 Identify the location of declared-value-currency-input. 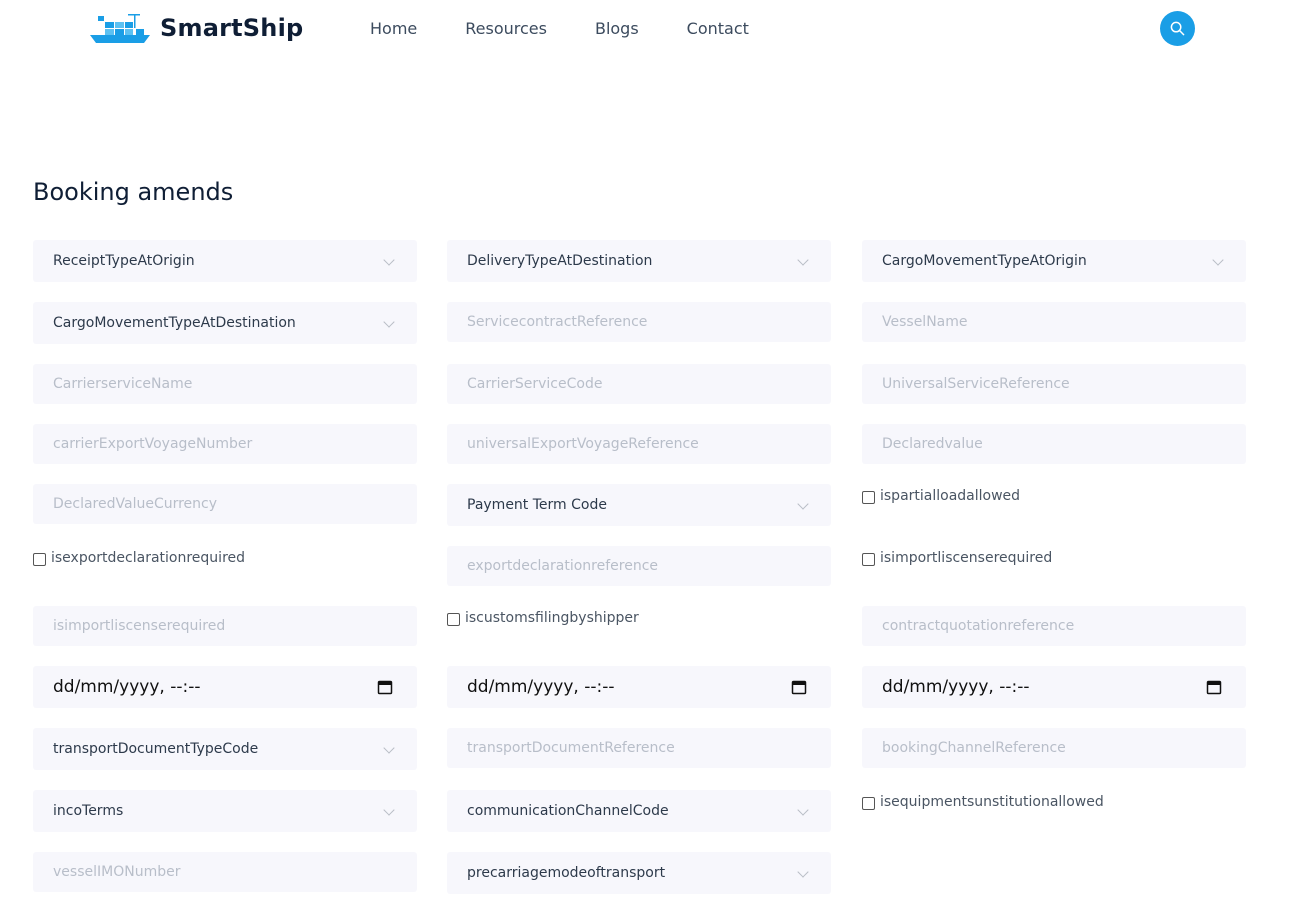
(225, 504).